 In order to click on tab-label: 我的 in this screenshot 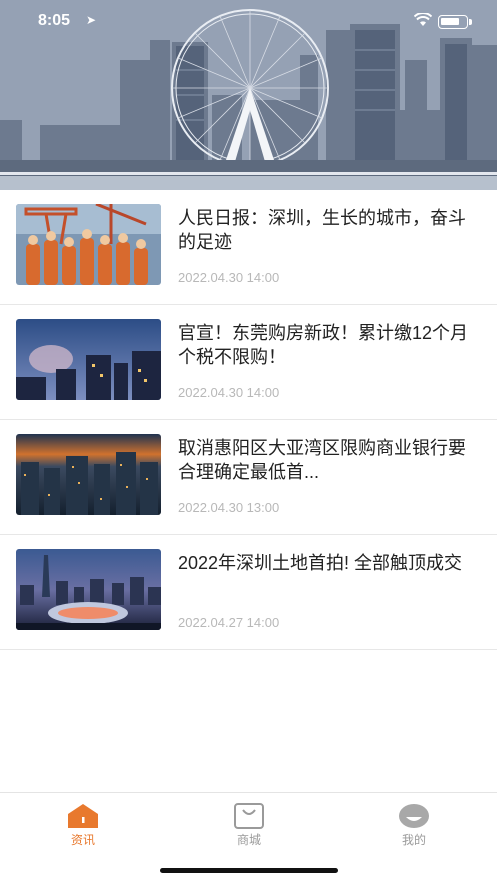, I will do `click(413, 840)`.